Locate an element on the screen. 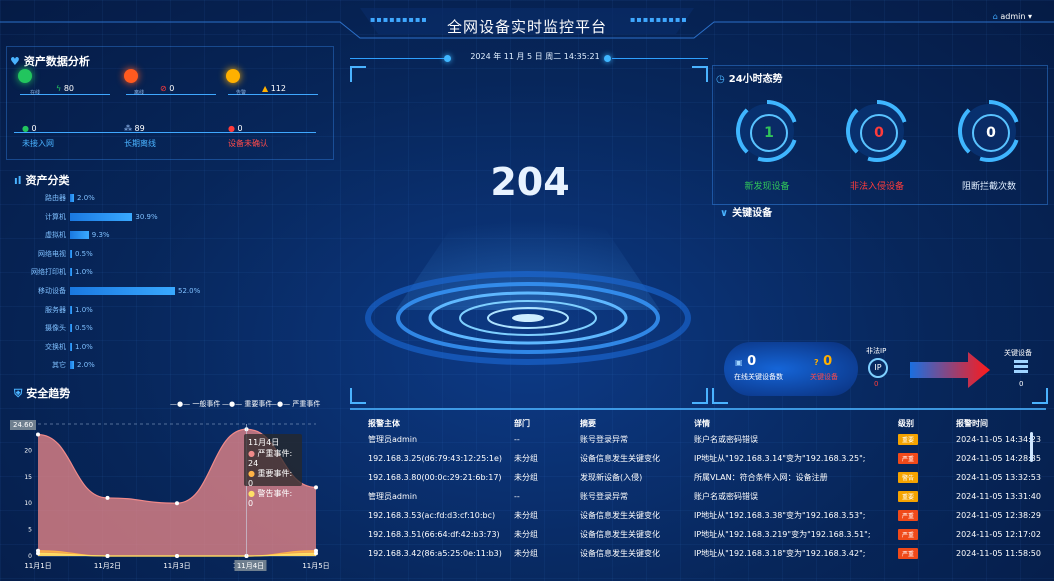  y-tick-label: 20 is located at coordinates (28, 450).